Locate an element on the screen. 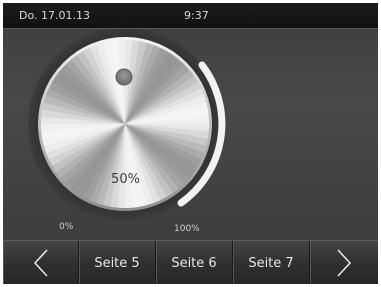 The image size is (381, 287). chevron-left-icon is located at coordinates (40, 263).